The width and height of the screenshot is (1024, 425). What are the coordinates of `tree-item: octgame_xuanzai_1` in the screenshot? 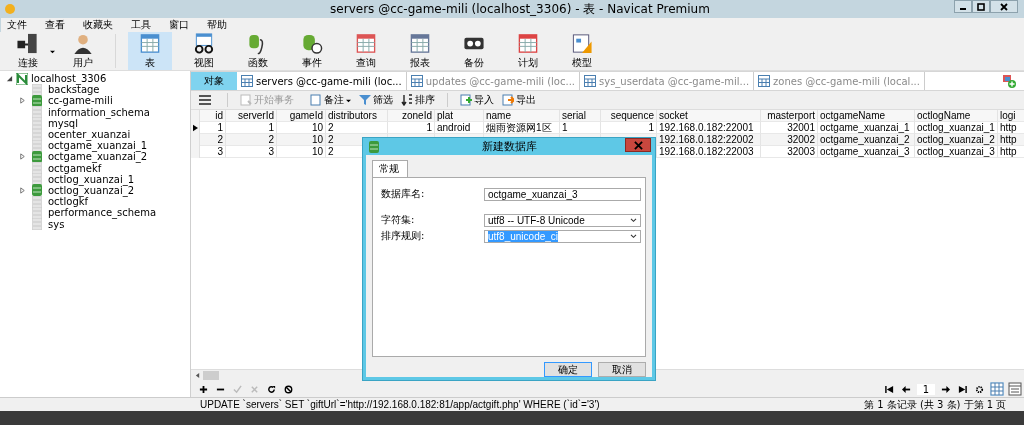 It's located at (95, 146).